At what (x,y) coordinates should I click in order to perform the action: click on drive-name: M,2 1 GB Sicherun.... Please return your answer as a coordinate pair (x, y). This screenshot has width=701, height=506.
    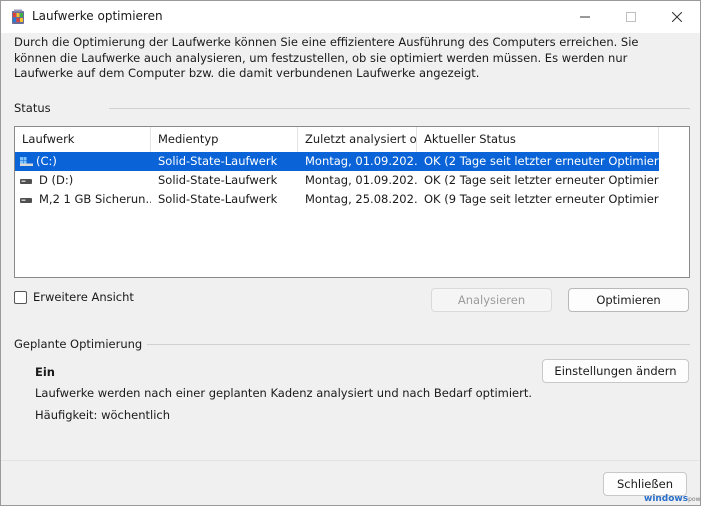
    Looking at the image, I should click on (95, 199).